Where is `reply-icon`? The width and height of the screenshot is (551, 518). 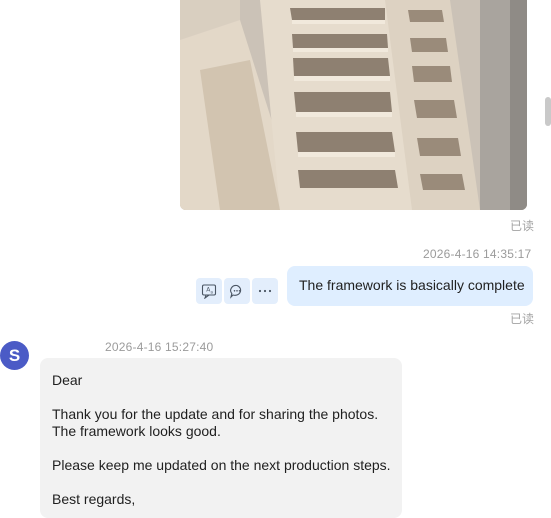 reply-icon is located at coordinates (236, 291).